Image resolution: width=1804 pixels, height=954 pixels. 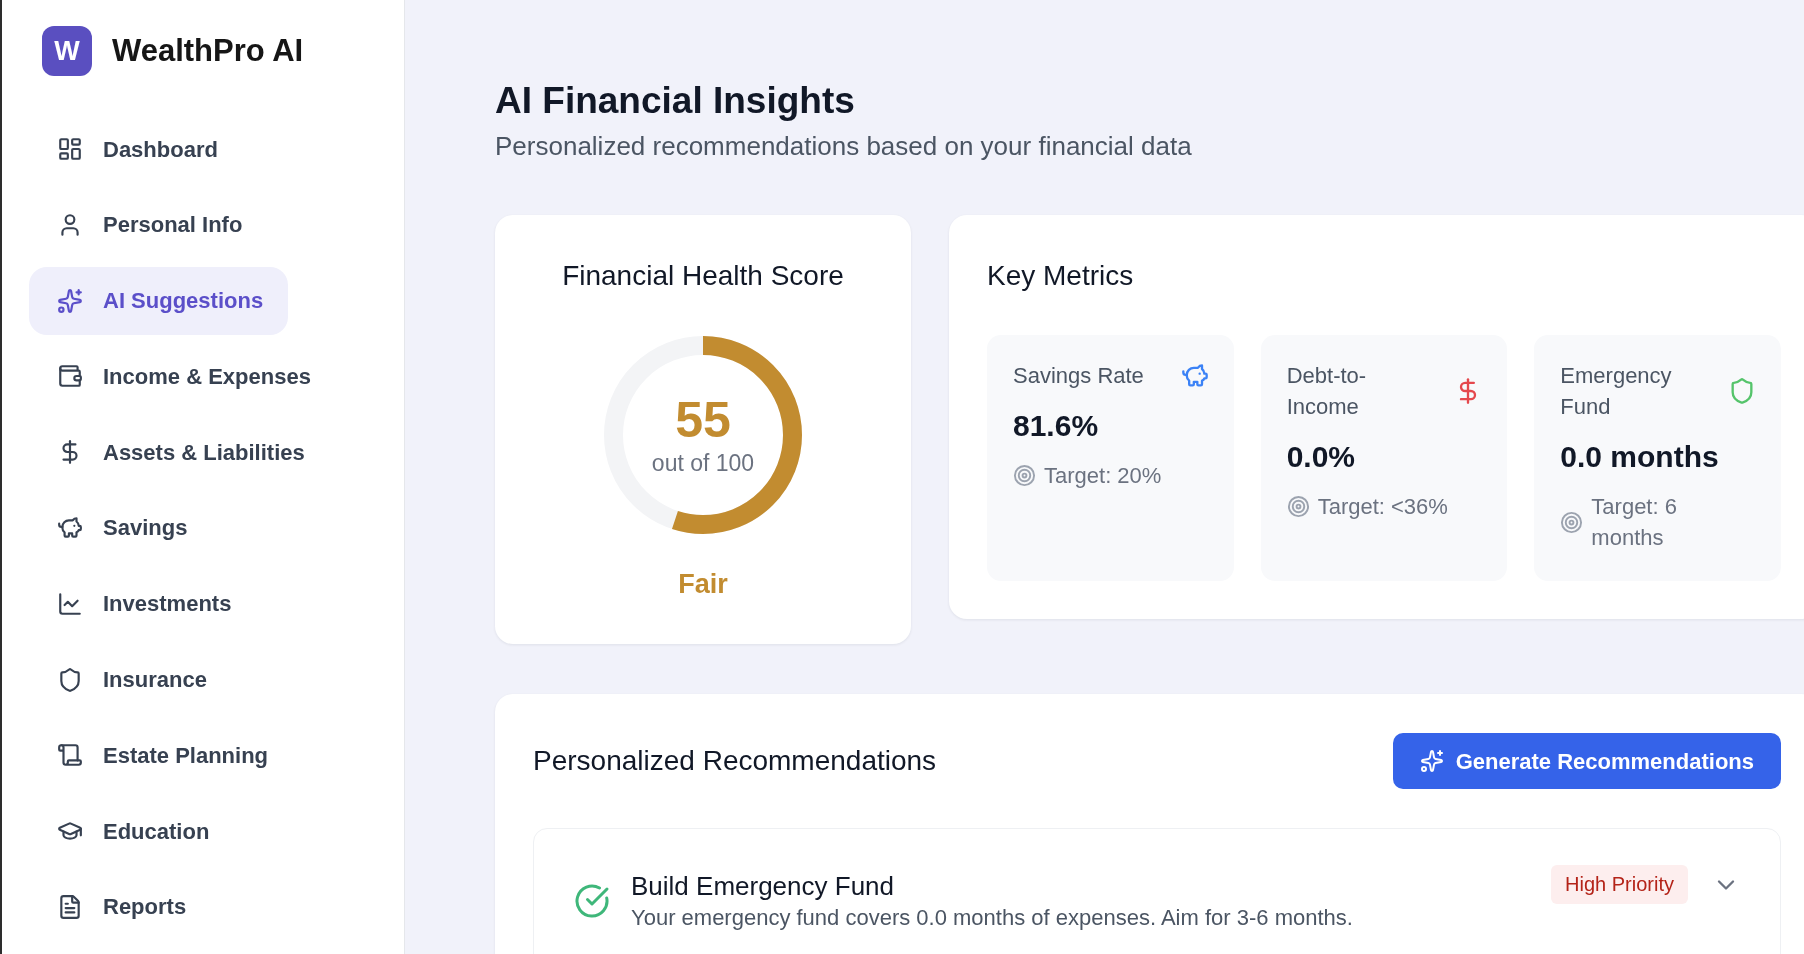 I want to click on score-caption: out of 100, so click(x=703, y=463).